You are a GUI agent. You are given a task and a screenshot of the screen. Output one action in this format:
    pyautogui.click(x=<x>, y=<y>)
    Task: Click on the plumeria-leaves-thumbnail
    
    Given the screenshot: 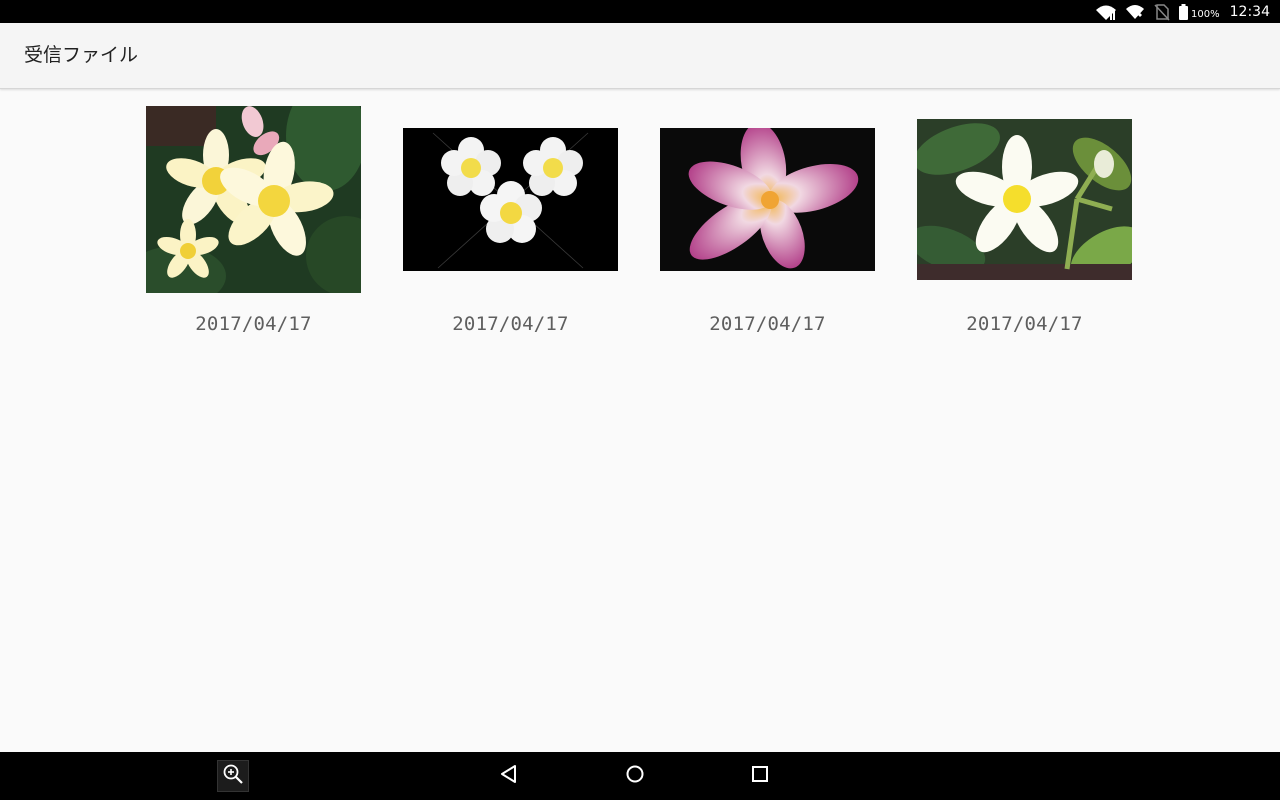 What is the action you would take?
    pyautogui.click(x=1024, y=199)
    